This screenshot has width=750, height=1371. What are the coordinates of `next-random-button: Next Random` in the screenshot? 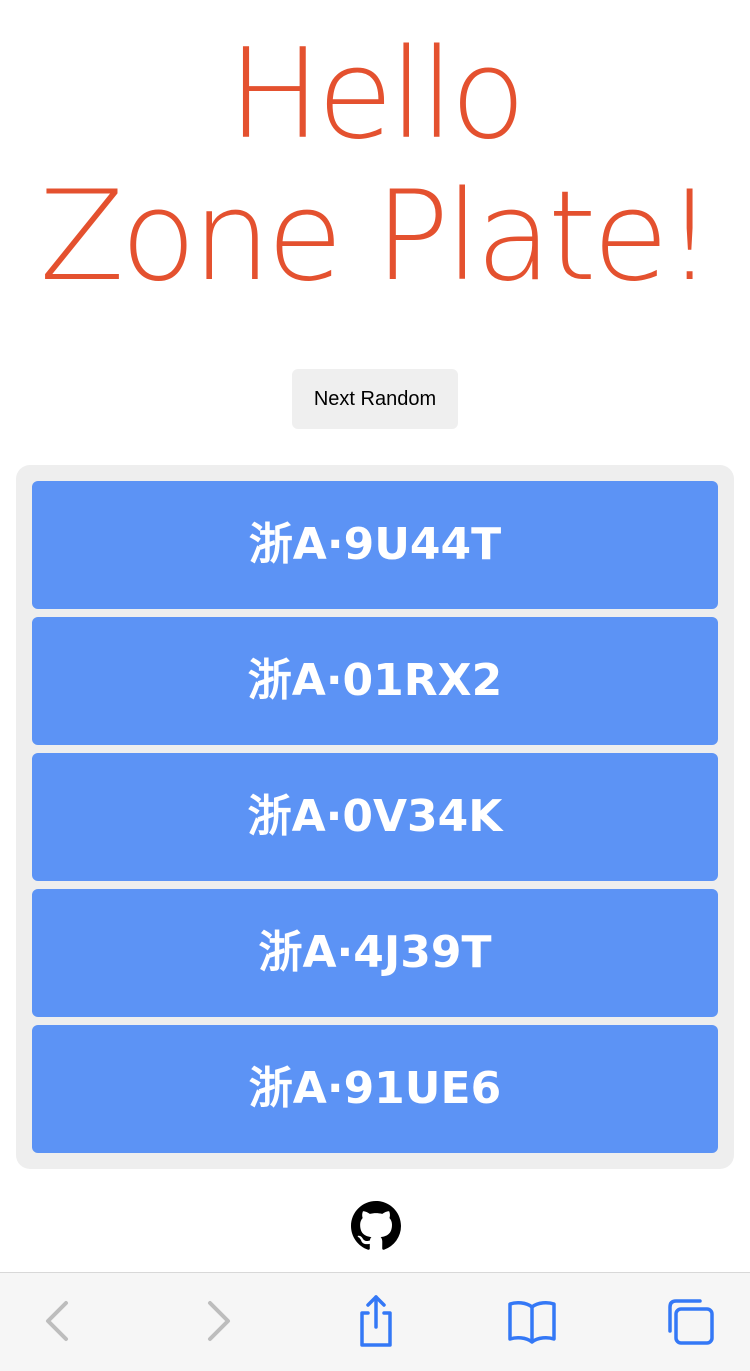 It's located at (375, 399).